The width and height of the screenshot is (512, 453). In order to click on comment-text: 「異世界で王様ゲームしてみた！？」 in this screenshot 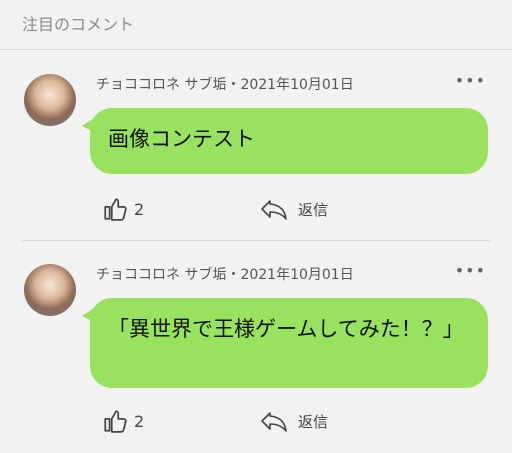, I will do `click(286, 329)`.